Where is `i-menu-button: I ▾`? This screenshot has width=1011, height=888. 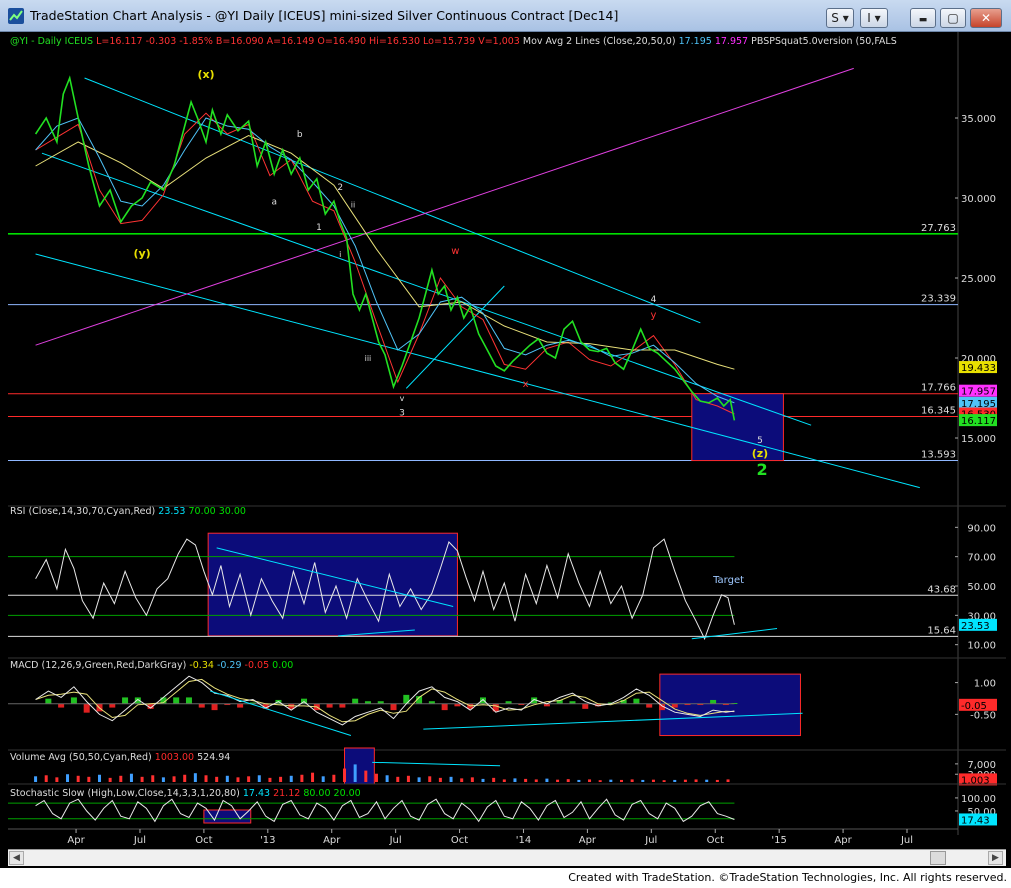 i-menu-button: I ▾ is located at coordinates (874, 18).